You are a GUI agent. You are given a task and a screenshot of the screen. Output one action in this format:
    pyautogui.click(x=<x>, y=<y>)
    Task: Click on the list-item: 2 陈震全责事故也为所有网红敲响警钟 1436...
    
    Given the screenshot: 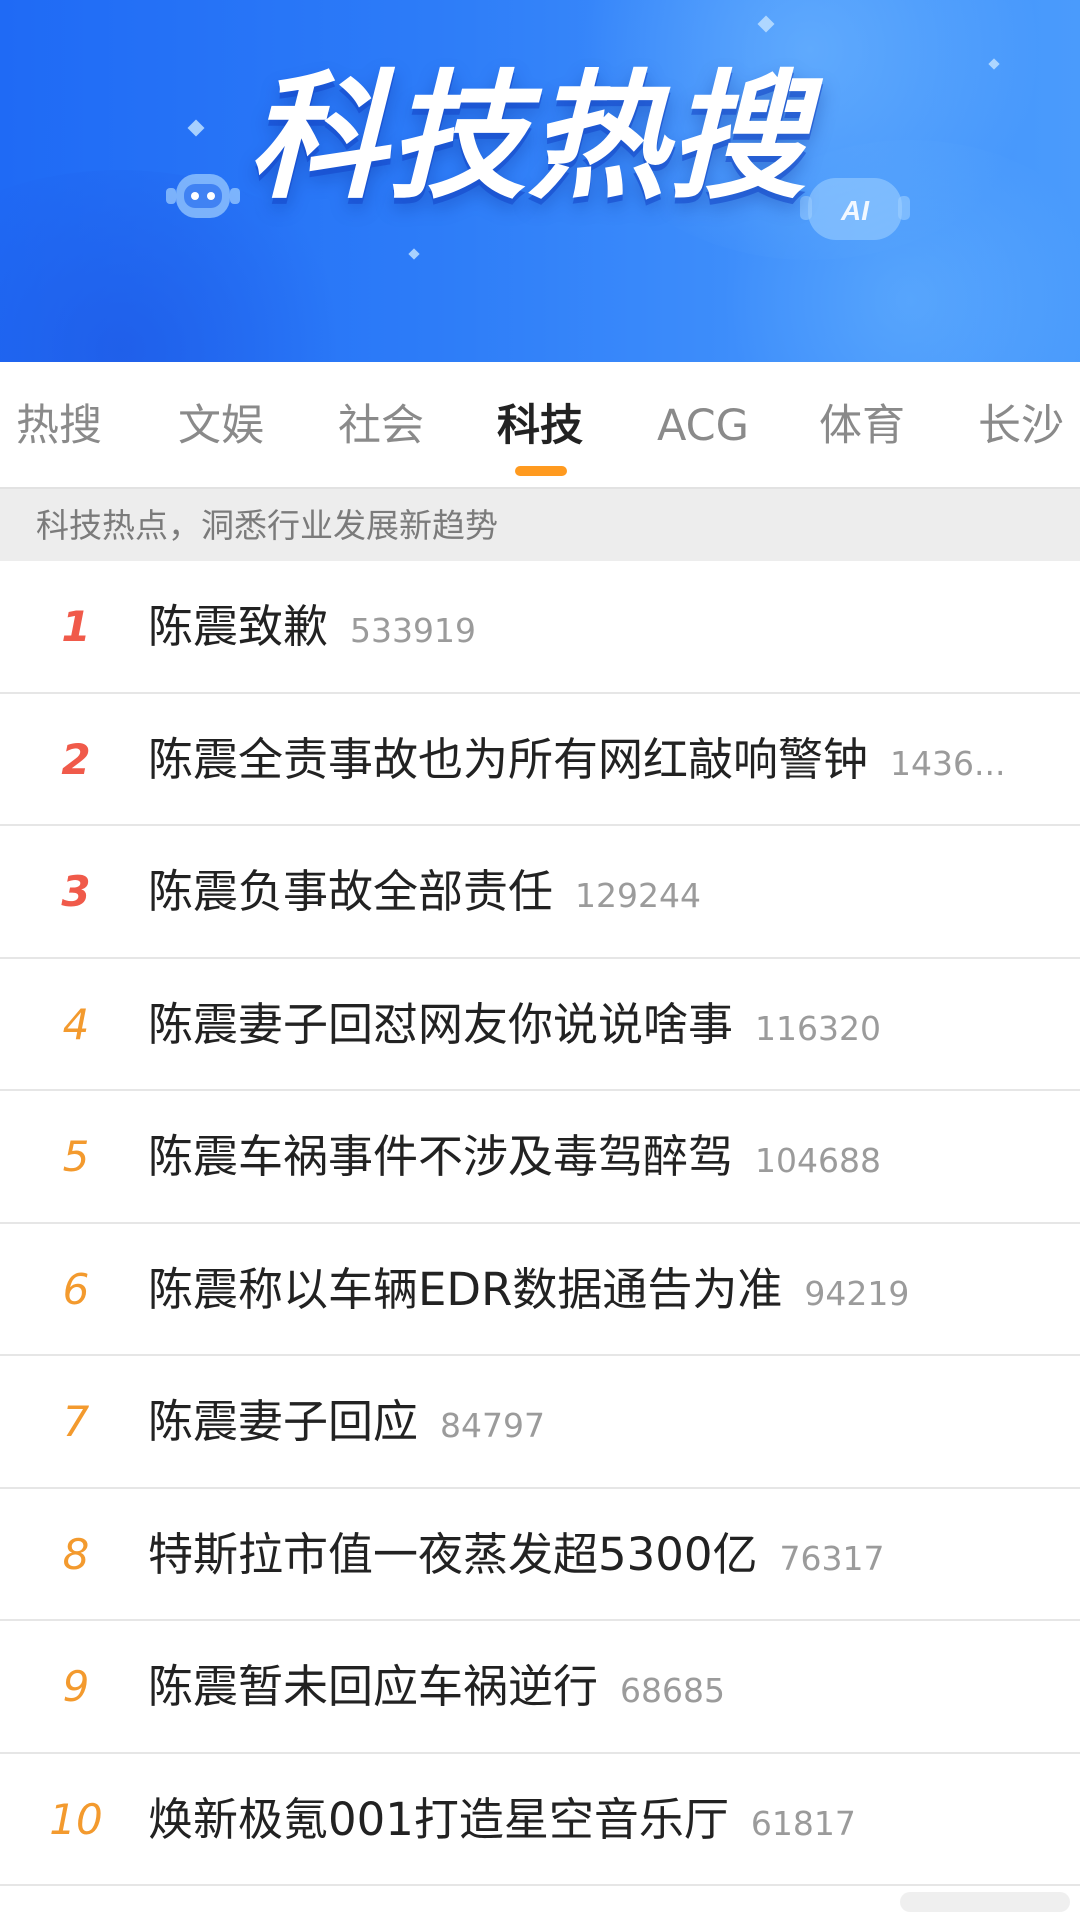 What is the action you would take?
    pyautogui.click(x=540, y=759)
    